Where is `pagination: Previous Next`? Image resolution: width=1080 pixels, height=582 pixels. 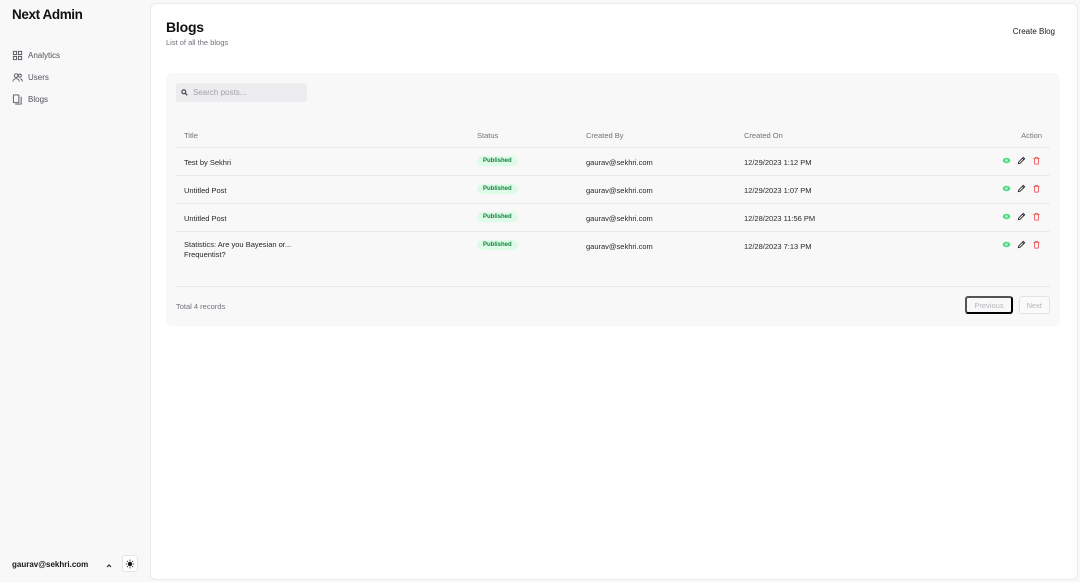 pagination: Previous Next is located at coordinates (1007, 305).